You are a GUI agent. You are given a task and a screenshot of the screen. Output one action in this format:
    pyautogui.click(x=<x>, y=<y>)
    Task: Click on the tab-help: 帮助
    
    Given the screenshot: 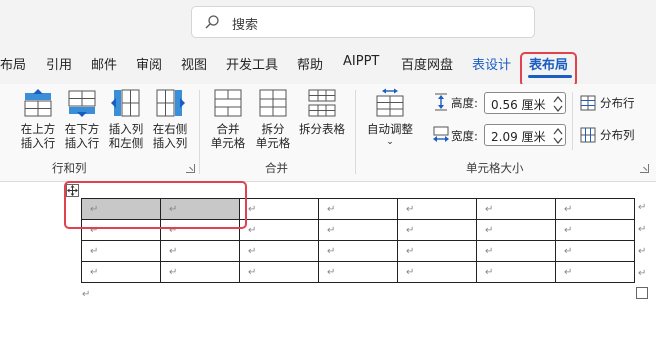 What is the action you would take?
    pyautogui.click(x=310, y=63)
    